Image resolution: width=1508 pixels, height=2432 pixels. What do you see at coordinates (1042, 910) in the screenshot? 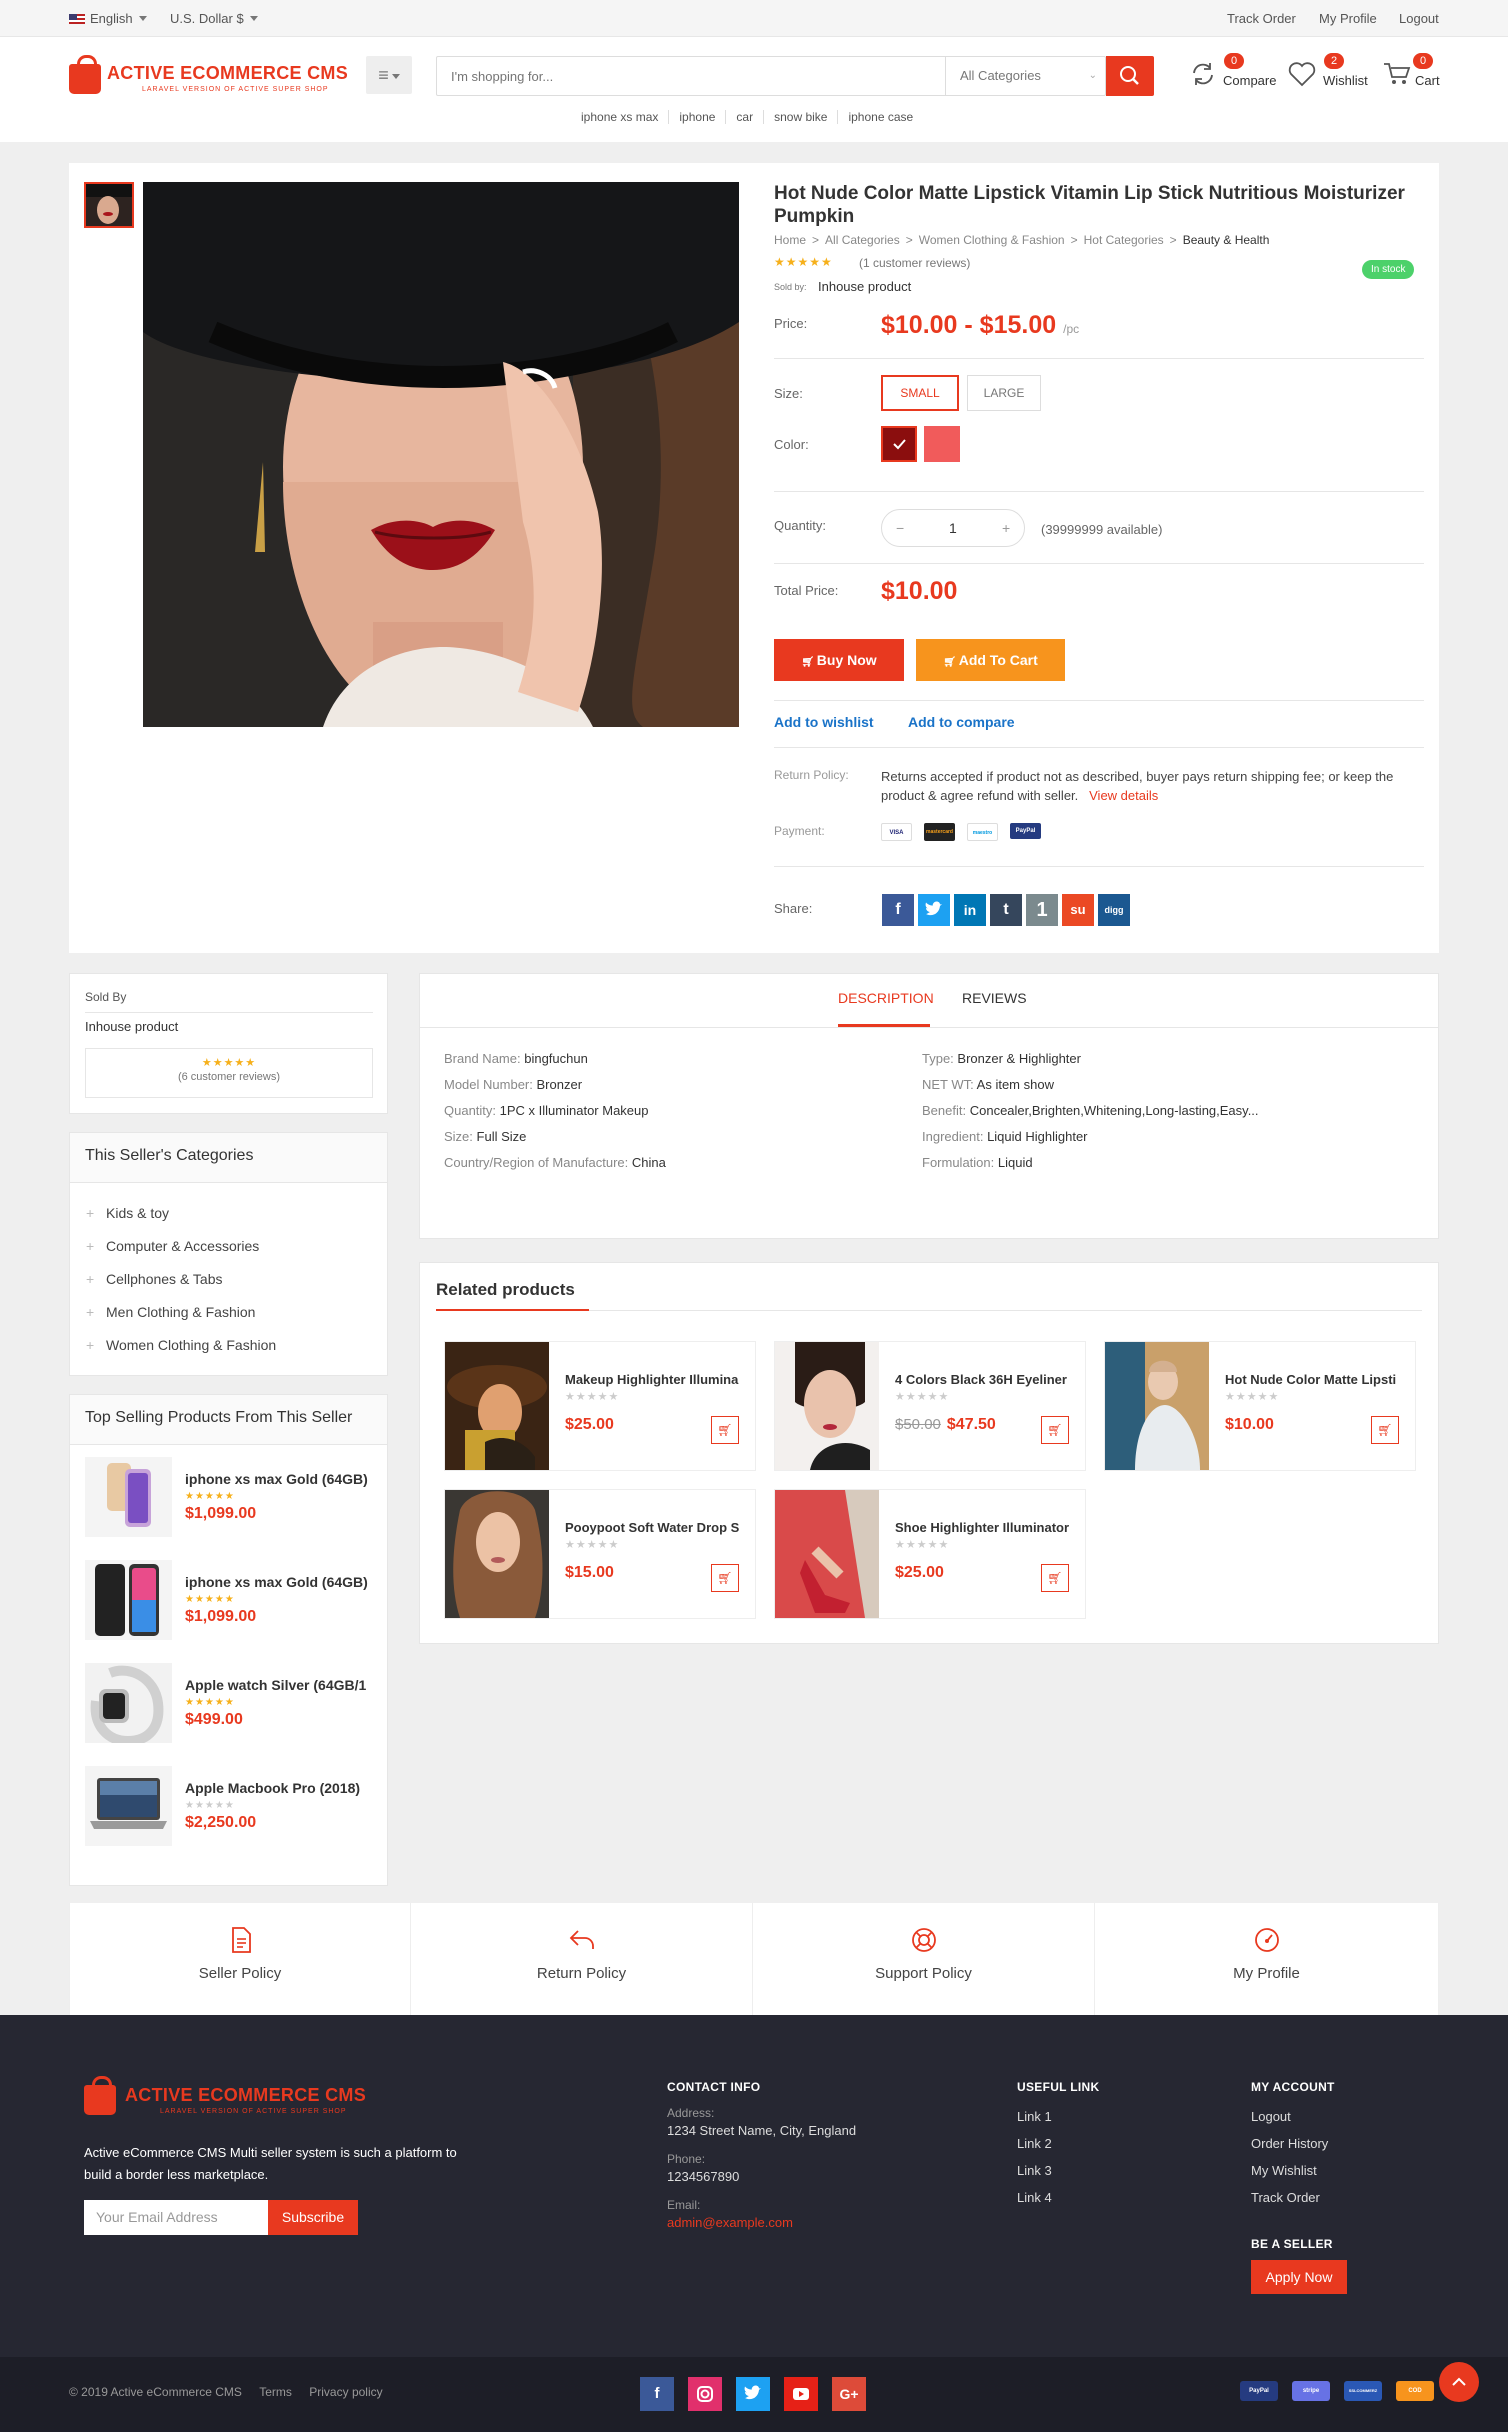
I see `onewheel-share-icon: 1` at bounding box center [1042, 910].